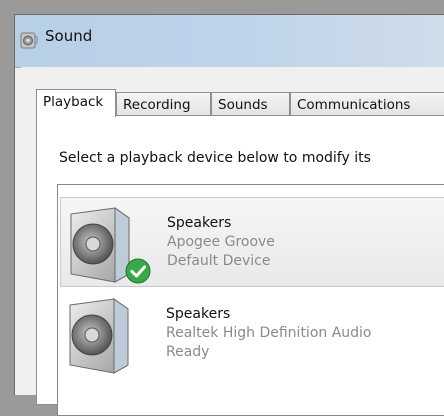 The height and width of the screenshot is (416, 444). I want to click on tab-strip: Playback Recording Sounds Communications, so click(240, 103).